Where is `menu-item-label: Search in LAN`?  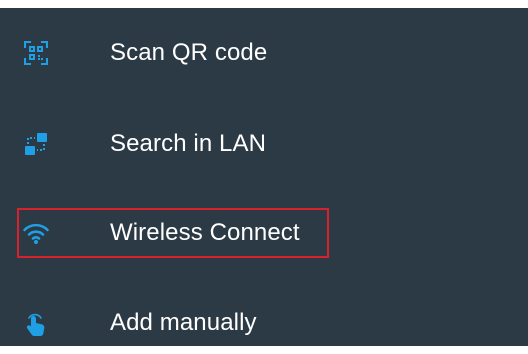 menu-item-label: Search in LAN is located at coordinates (188, 143).